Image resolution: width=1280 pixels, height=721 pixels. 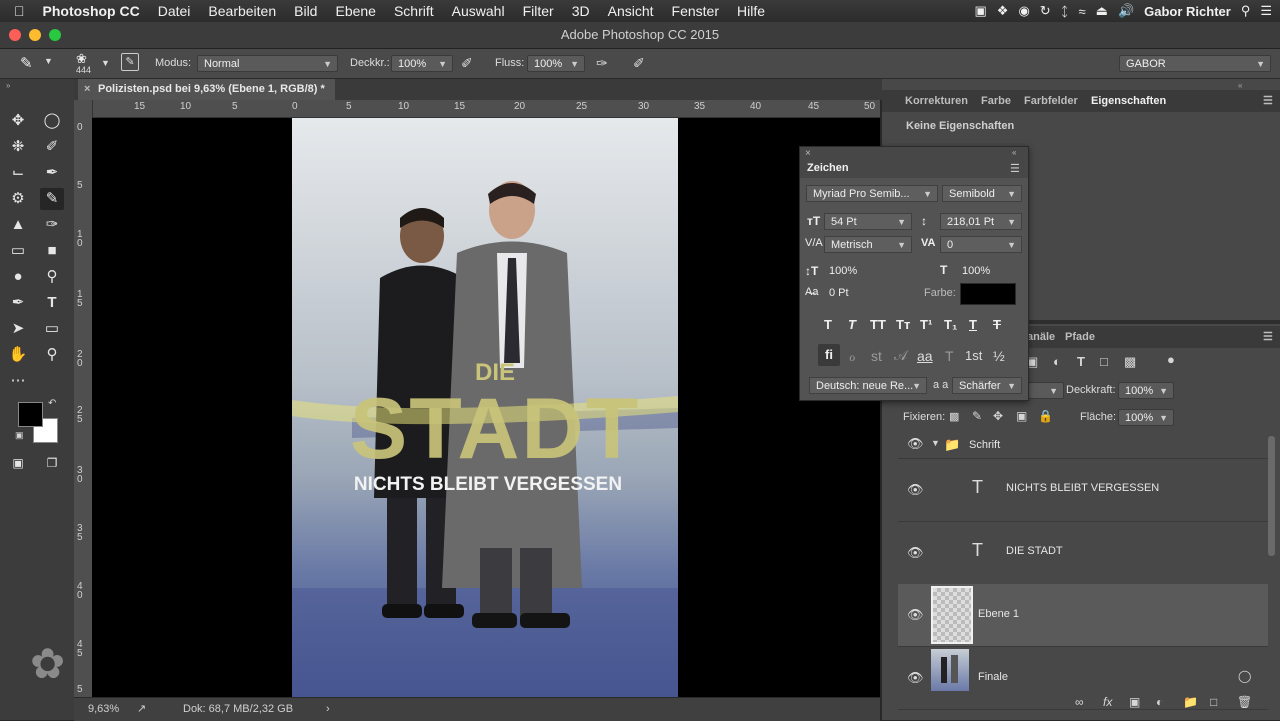 What do you see at coordinates (1080, 337) in the screenshot?
I see `tab-pfade: Pfade` at bounding box center [1080, 337].